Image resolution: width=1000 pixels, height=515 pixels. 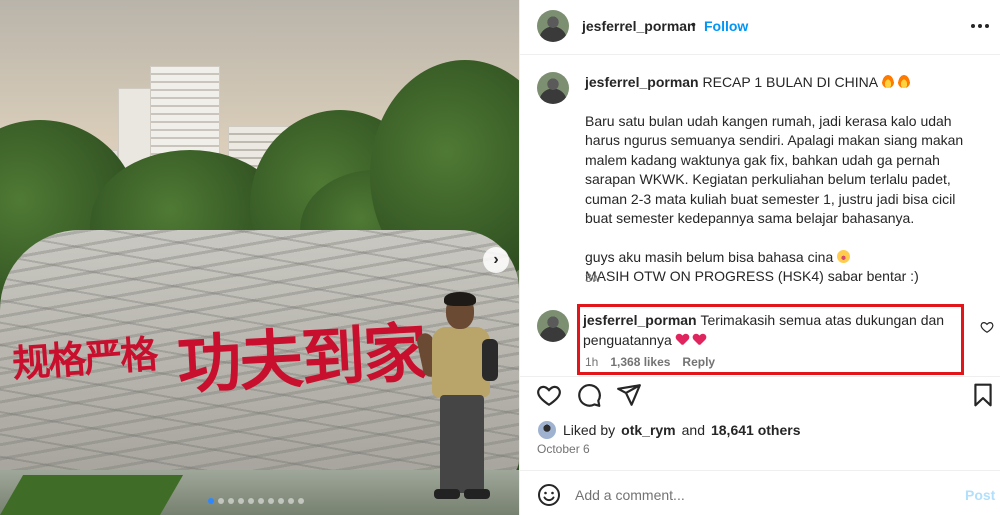 I want to click on carousel-next-button: ›, so click(x=496, y=260).